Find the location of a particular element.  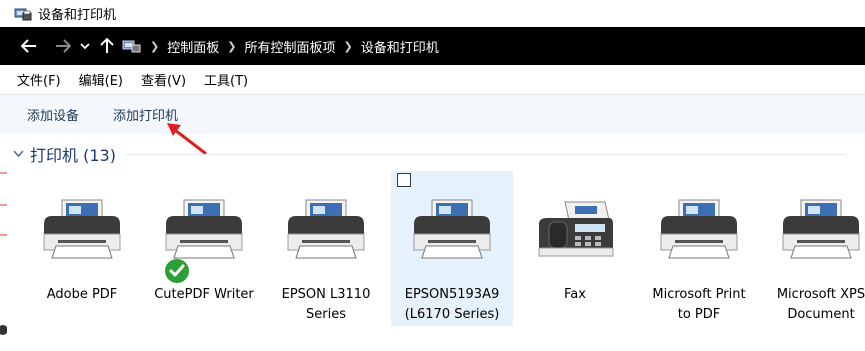

address-bar: ❯ 控制面板 ❯ 所有控制面板项 ❯ 设备和打印机 is located at coordinates (432, 46).